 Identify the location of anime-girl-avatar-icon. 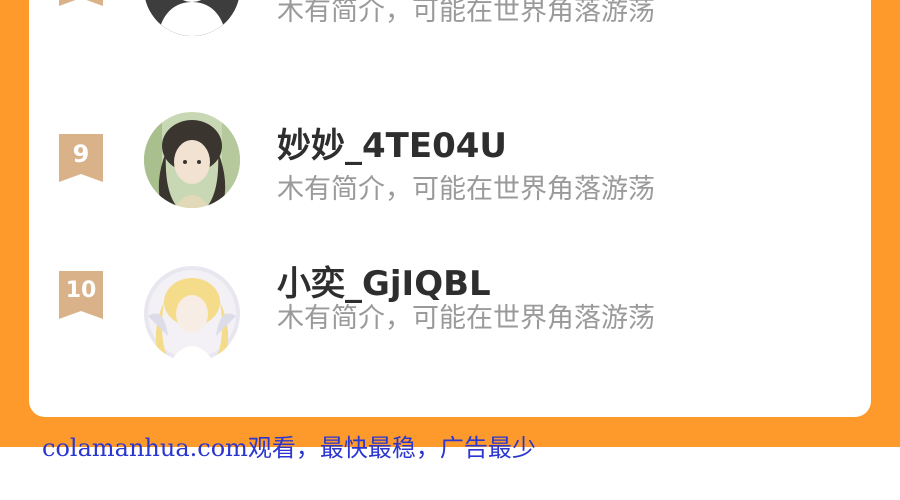
(192, 160).